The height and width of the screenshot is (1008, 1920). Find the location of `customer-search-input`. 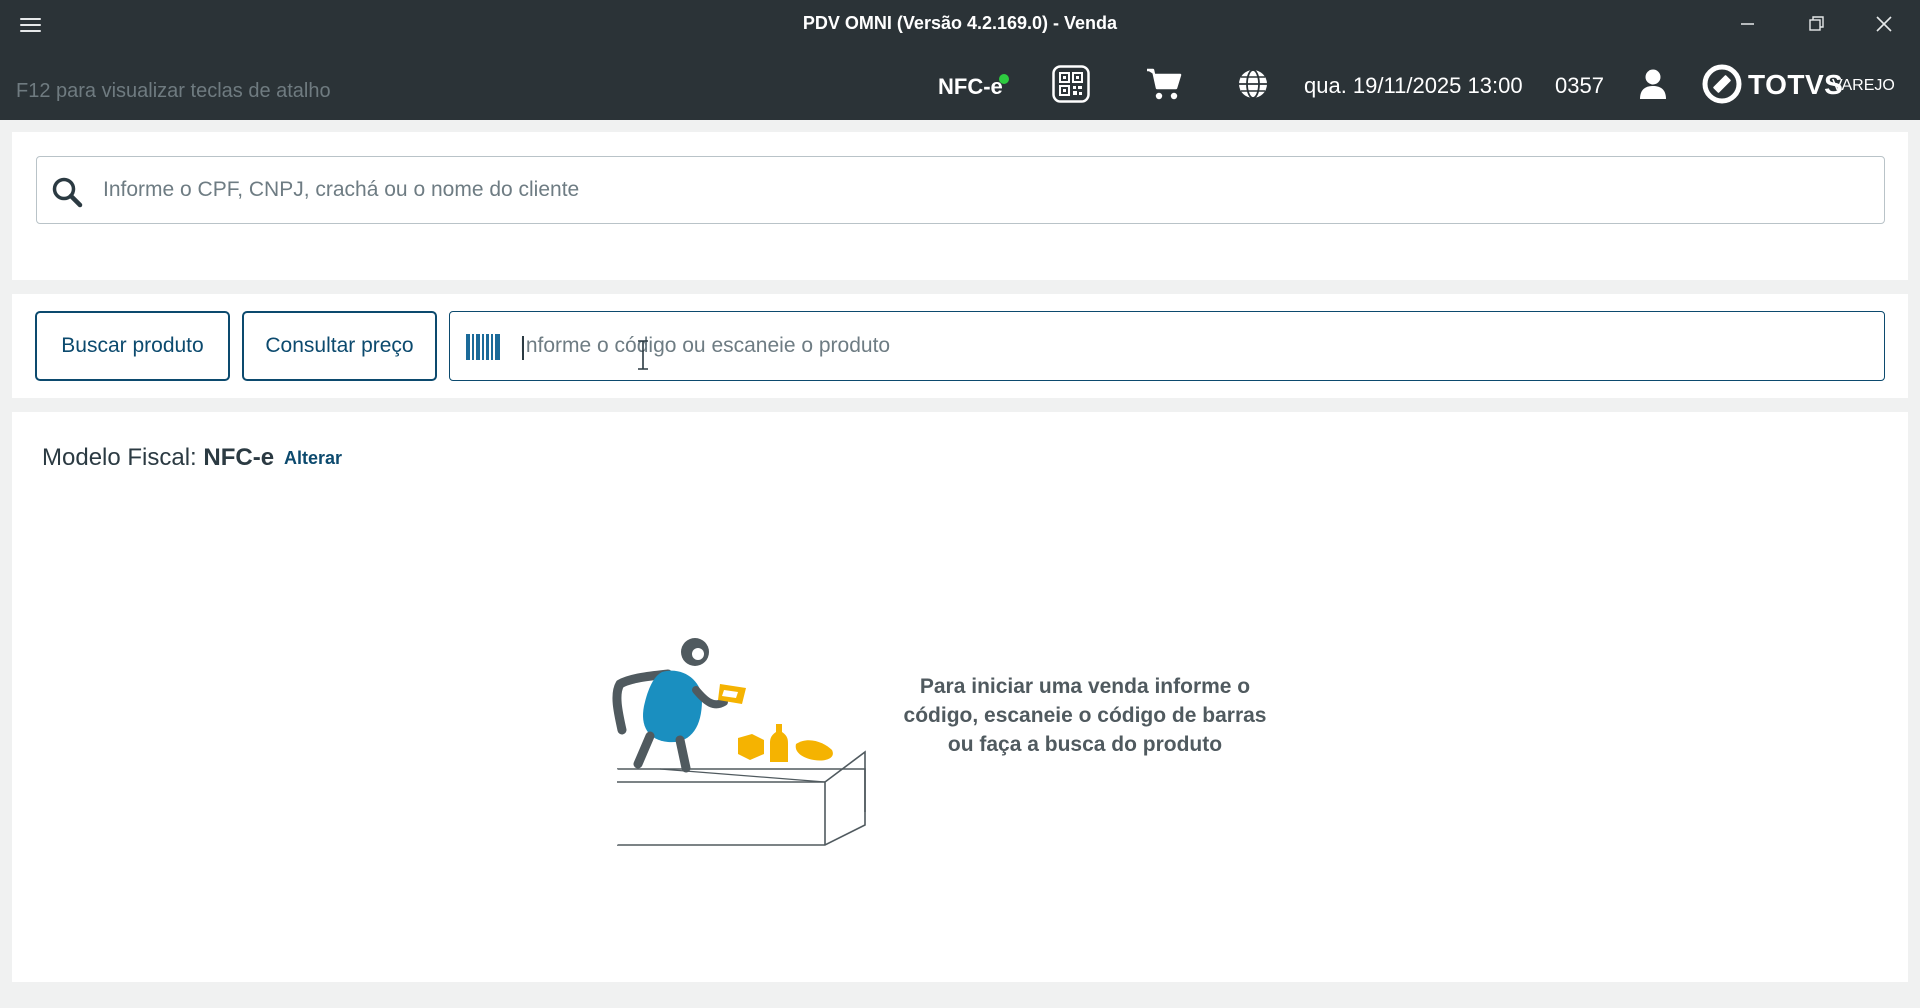

customer-search-input is located at coordinates (983, 190).